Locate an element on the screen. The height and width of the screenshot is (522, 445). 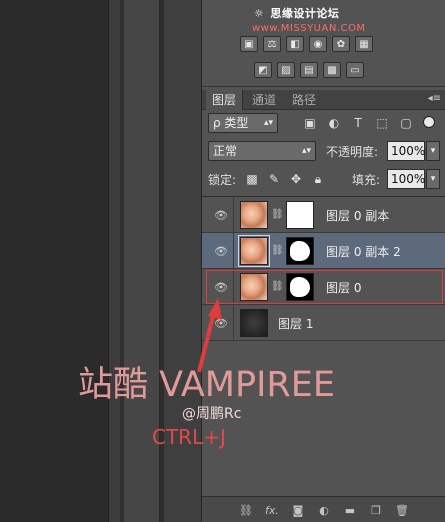
layer-name: 图层 0 副本 2 is located at coordinates (363, 251).